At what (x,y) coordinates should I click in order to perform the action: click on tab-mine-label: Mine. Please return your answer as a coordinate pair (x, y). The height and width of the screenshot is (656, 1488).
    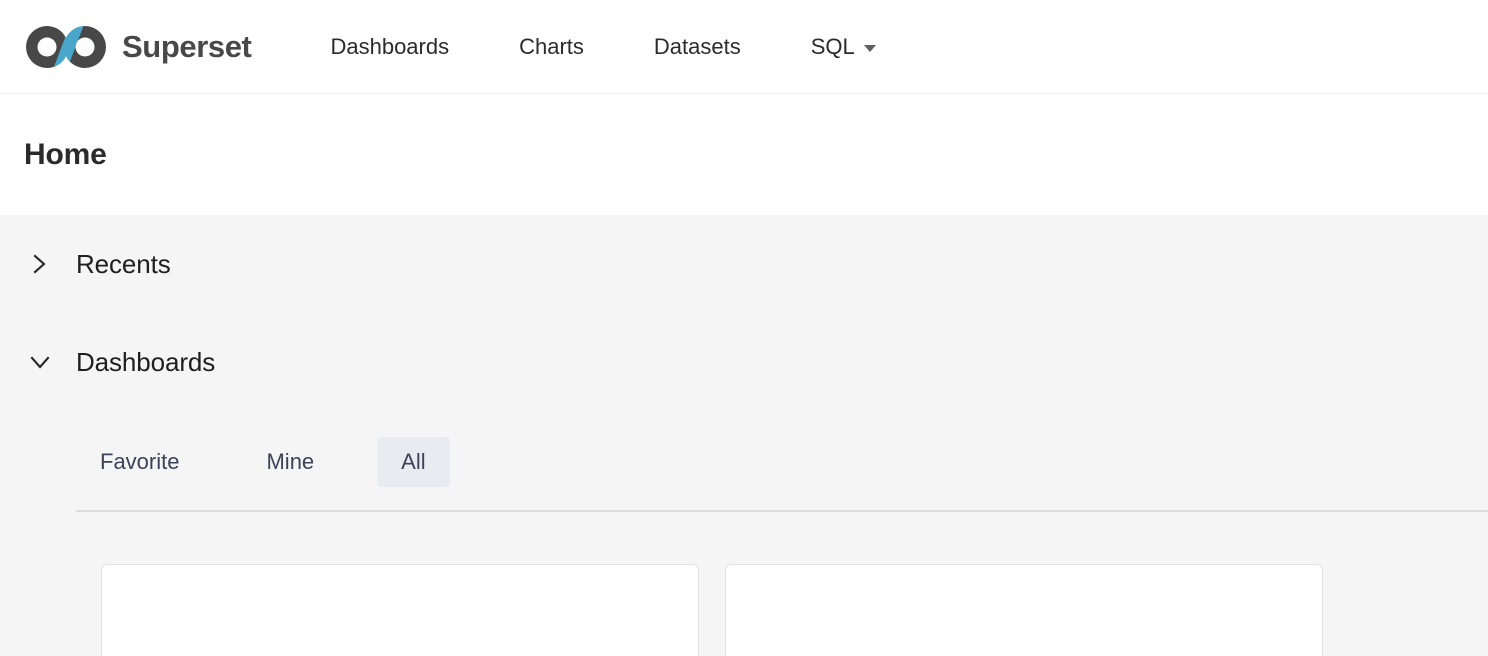
    Looking at the image, I should click on (290, 461).